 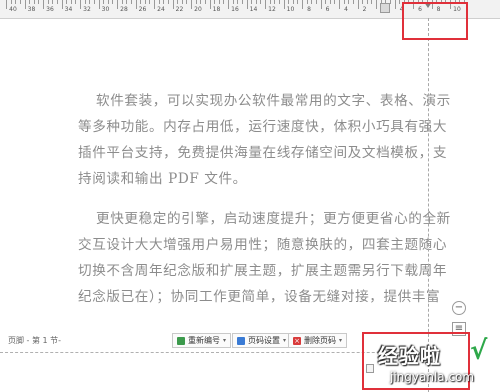 I want to click on delete-page-number-button: × 删除页码 ▾, so click(x=318, y=340).